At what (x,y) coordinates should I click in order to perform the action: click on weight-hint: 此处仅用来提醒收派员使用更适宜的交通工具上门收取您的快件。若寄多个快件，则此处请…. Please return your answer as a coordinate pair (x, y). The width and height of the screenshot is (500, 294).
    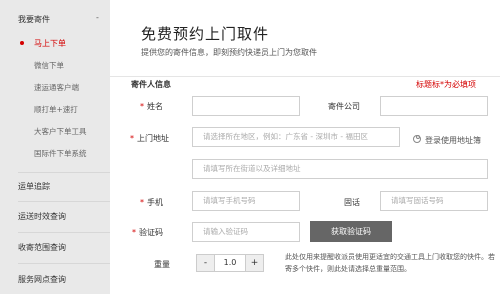
    Looking at the image, I should click on (390, 263).